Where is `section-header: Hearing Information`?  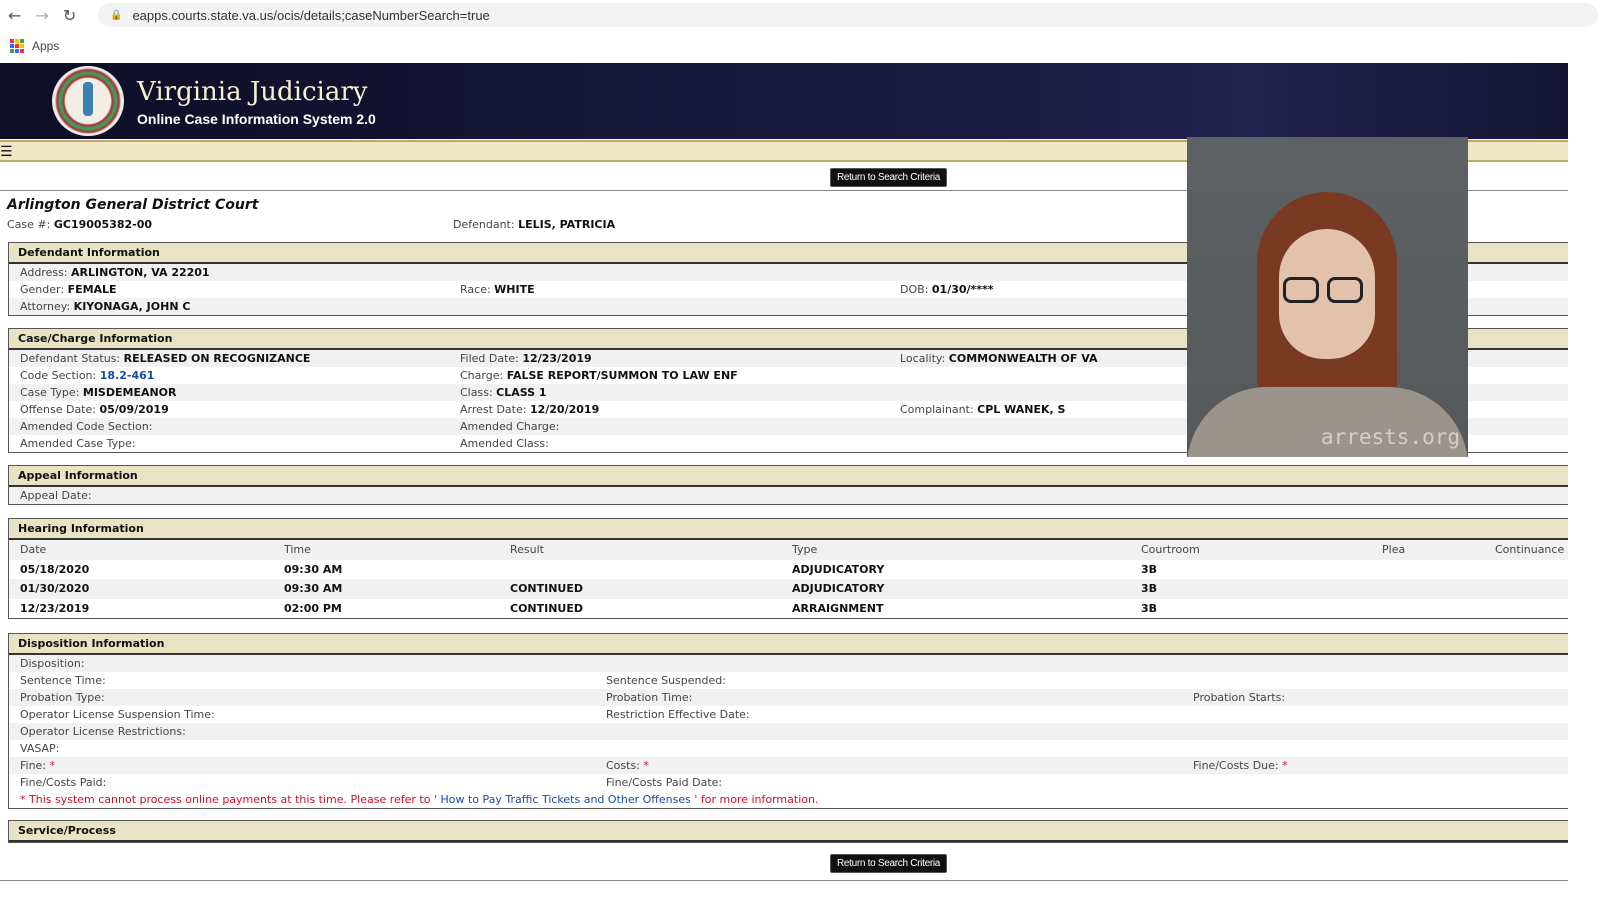 section-header: Hearing Information is located at coordinates (788, 529).